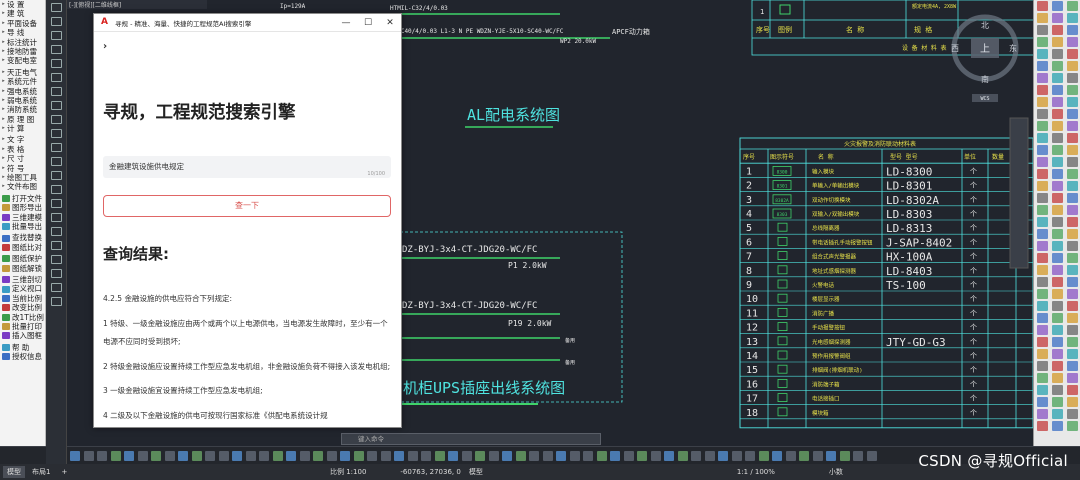 This screenshot has height=480, width=1080. I want to click on palette-item: 授权信息, so click(22, 356).